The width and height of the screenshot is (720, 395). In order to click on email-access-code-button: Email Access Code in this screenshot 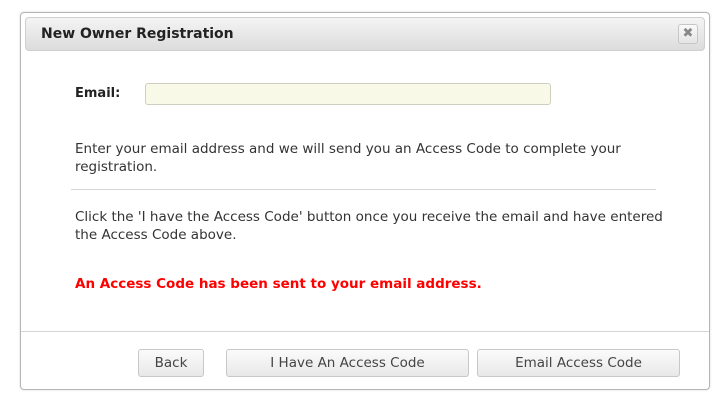, I will do `click(578, 363)`.